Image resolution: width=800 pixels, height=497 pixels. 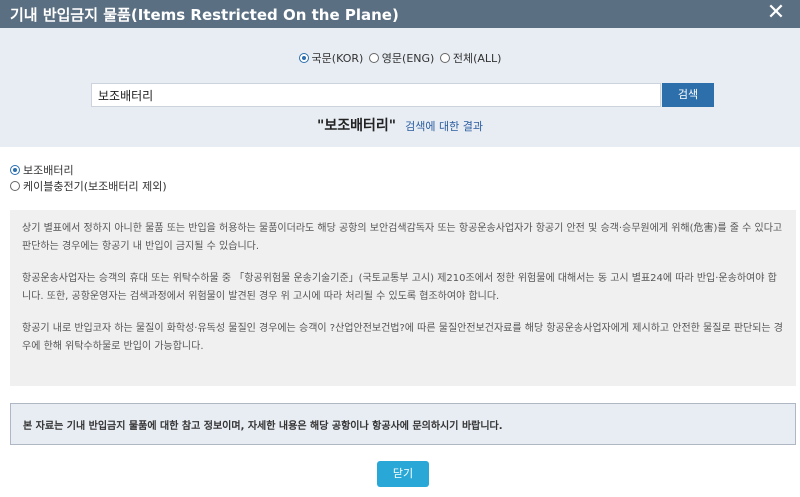 What do you see at coordinates (403, 474) in the screenshot?
I see `close-button: 닫기` at bounding box center [403, 474].